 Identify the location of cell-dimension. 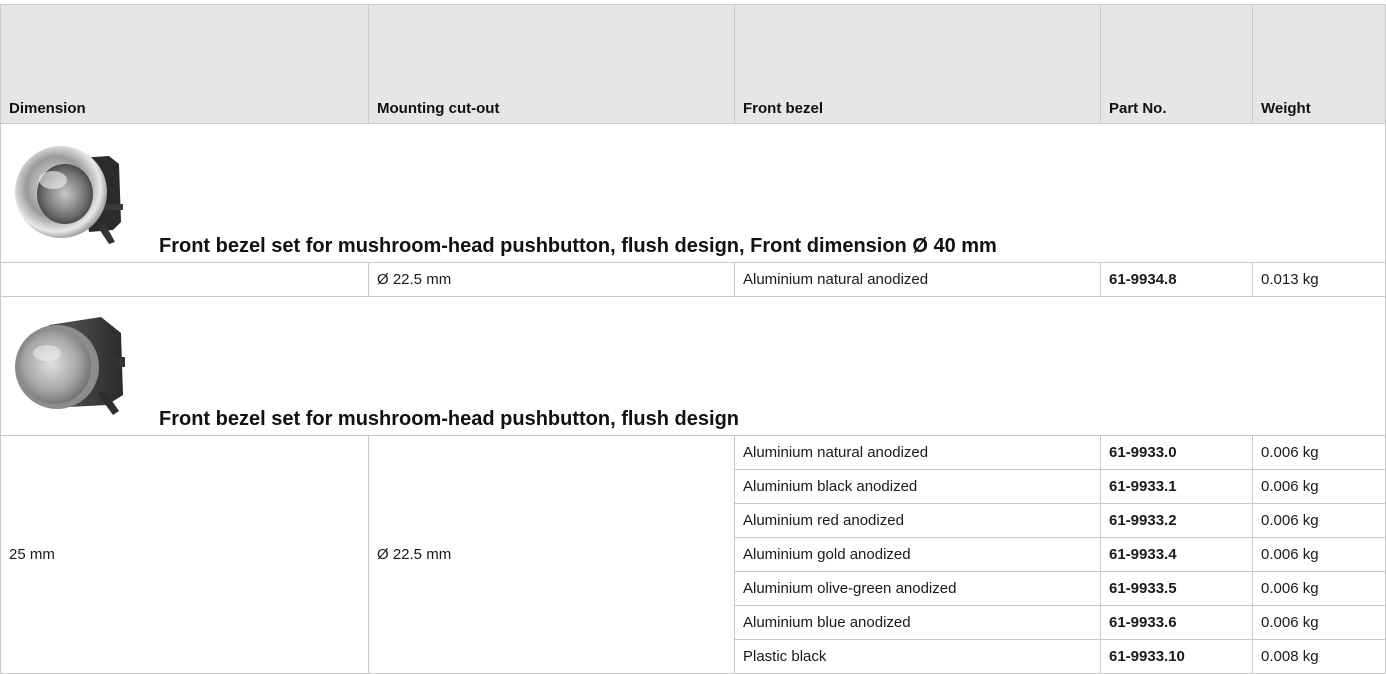
(184, 279).